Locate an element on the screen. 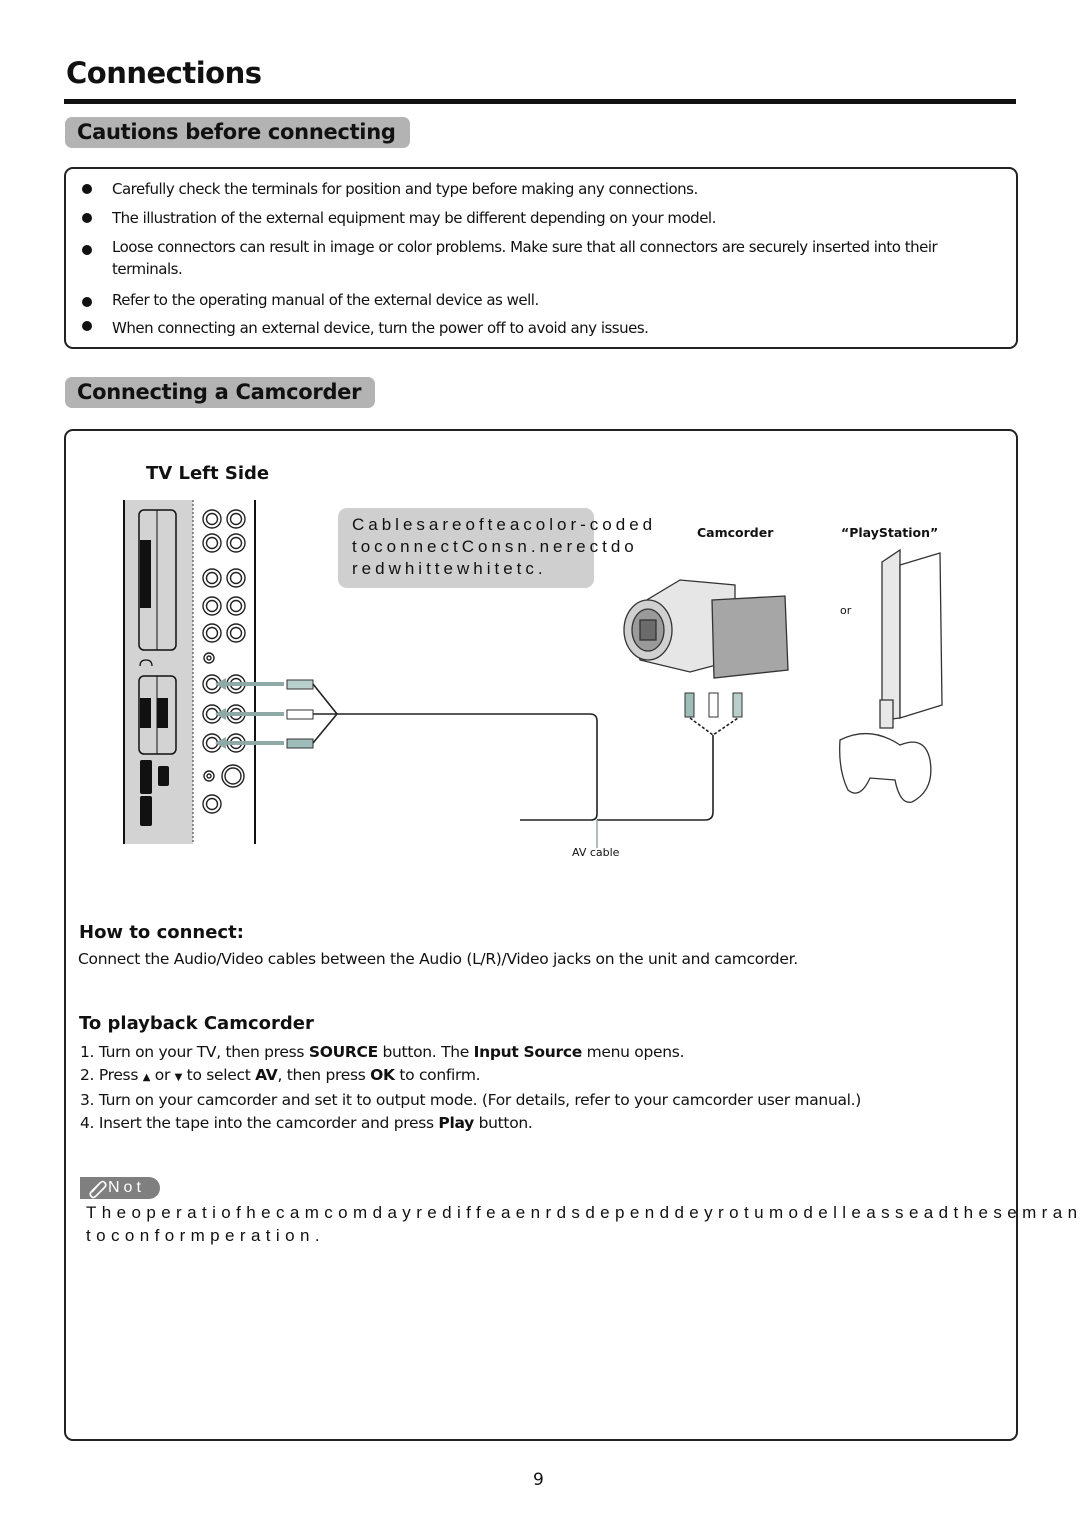  how-to-connect-heading: How to connect: is located at coordinates (161, 932).